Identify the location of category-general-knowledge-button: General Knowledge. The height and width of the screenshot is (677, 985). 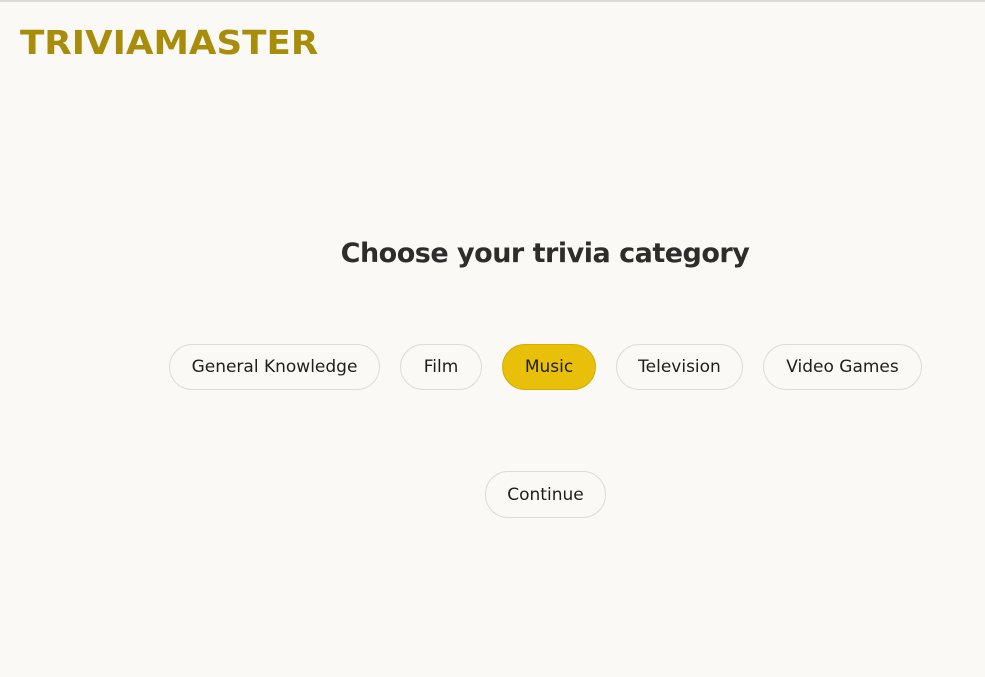
(274, 367).